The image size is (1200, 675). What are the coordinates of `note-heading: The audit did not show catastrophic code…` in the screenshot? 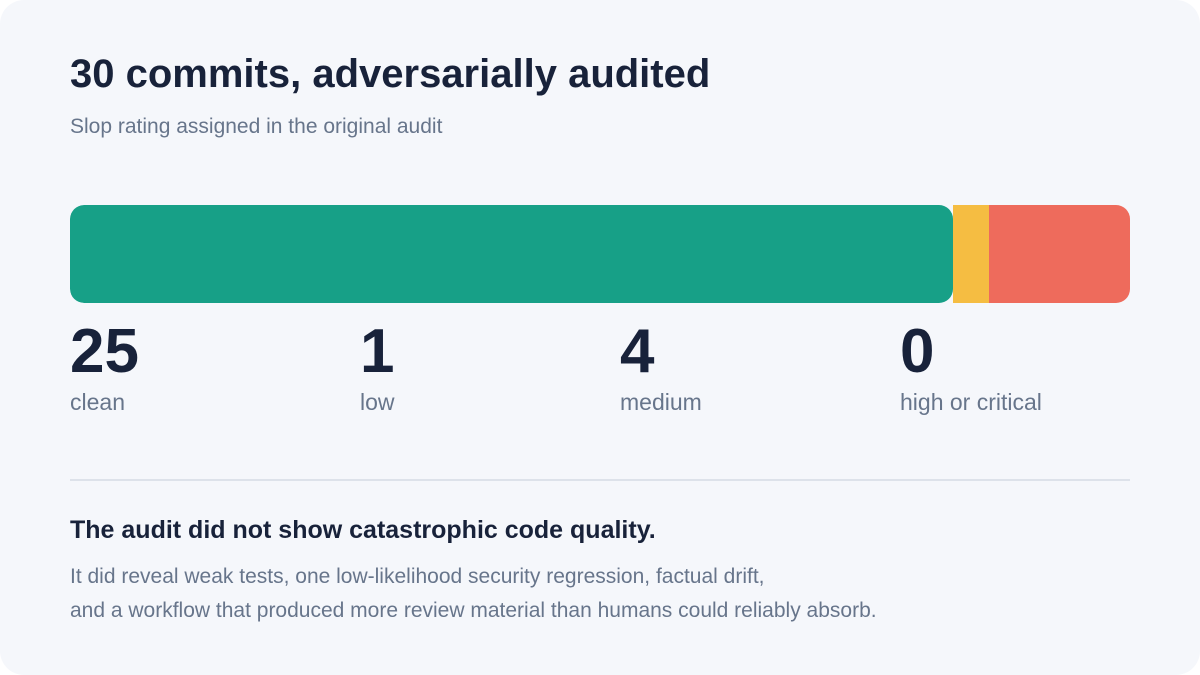 It's located at (363, 530).